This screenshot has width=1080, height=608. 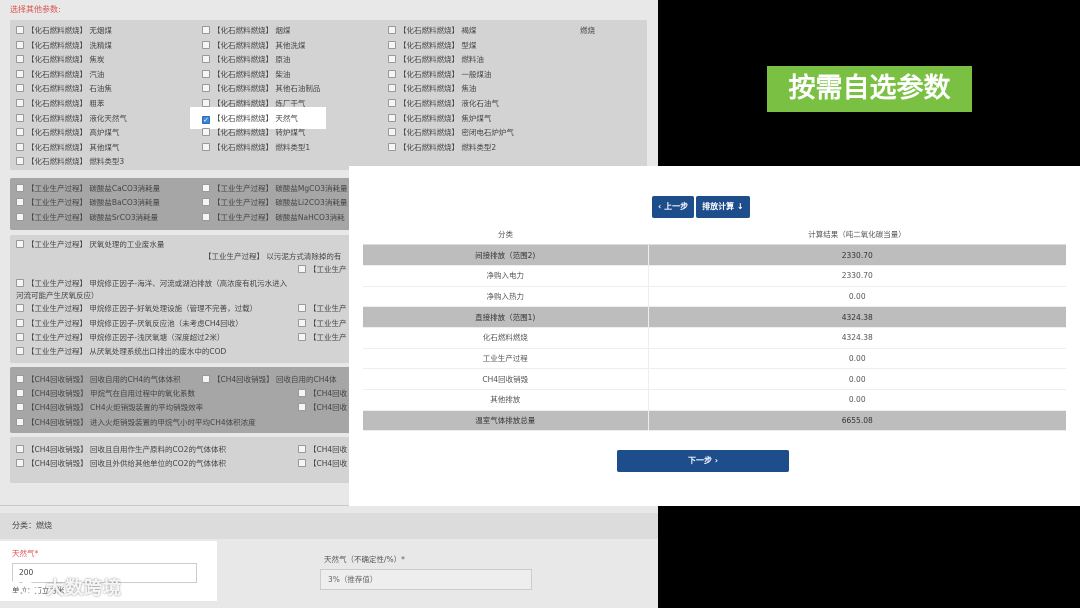 What do you see at coordinates (121, 463) in the screenshot?
I see `checkbox-item: 【CH4回收销毁】 回收且外供给其他单位的CO2的气体体积` at bounding box center [121, 463].